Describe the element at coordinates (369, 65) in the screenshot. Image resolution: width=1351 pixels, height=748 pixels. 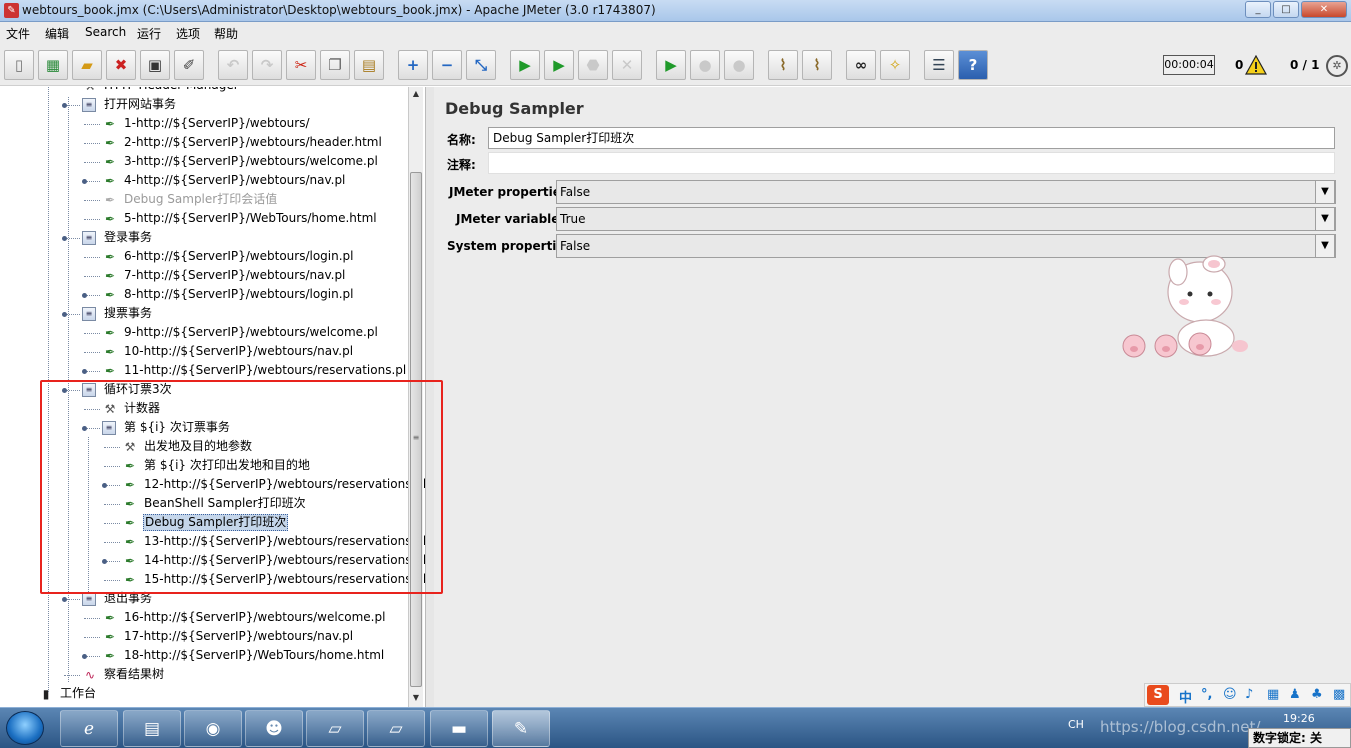
I see `paste-icon: ▤` at that location.